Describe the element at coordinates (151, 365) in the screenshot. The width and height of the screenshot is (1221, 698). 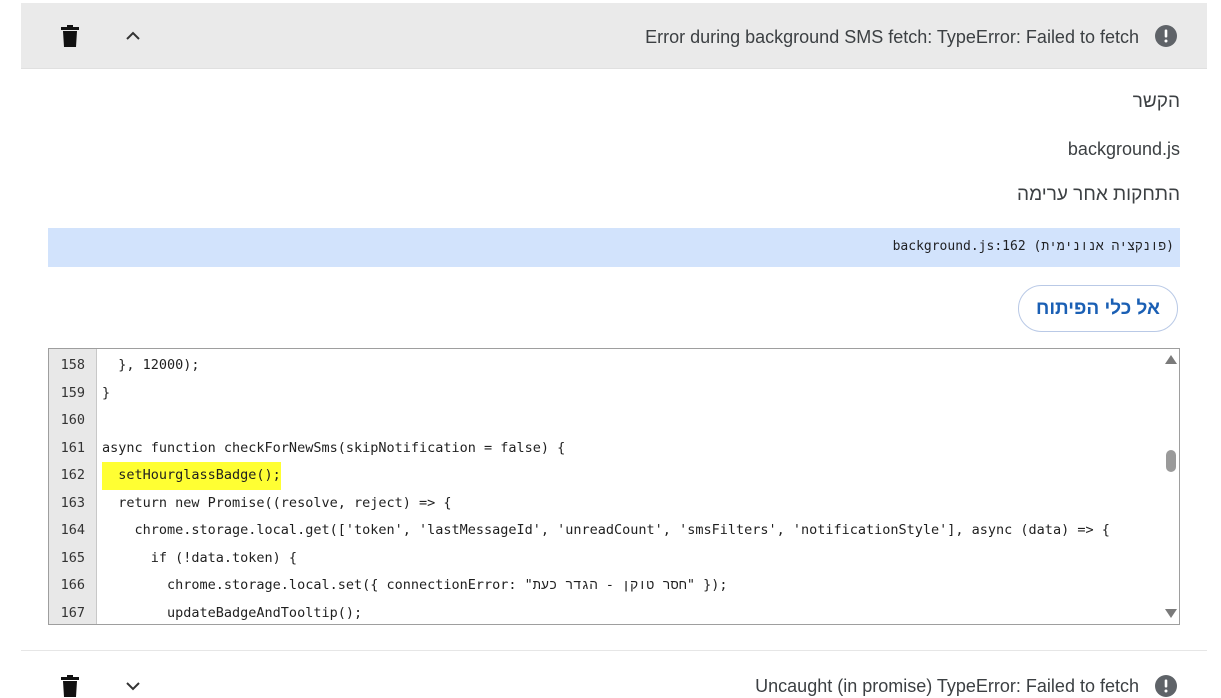
I see `line-code: }, 12000);` at that location.